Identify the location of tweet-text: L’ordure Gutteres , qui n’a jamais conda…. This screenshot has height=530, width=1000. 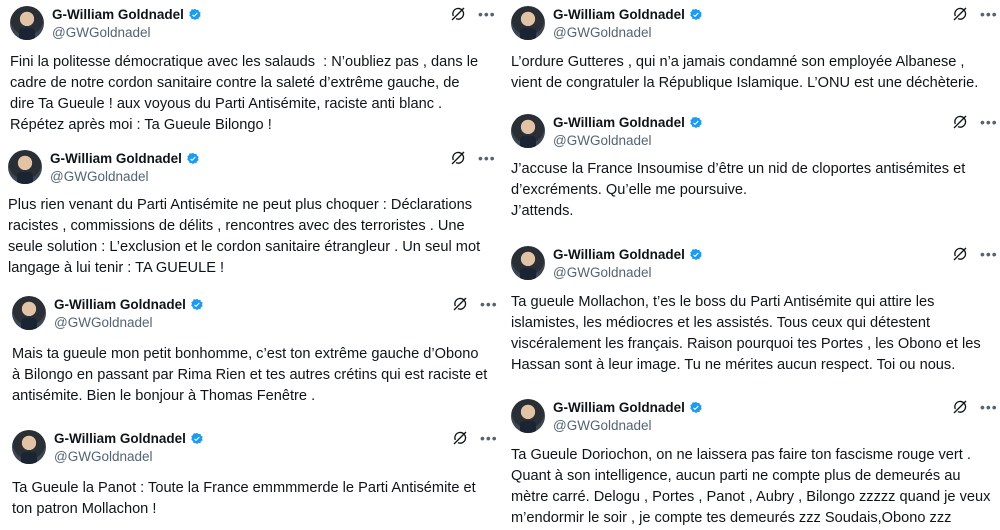
(745, 72).